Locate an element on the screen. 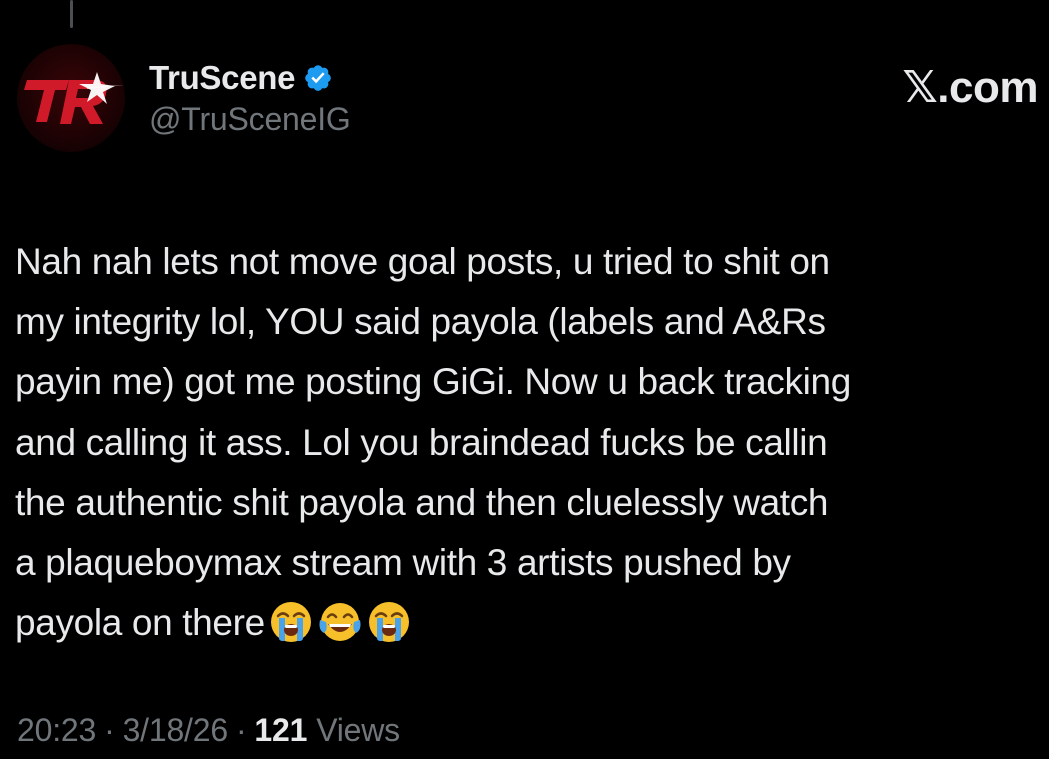  tweet-time: 20:23 is located at coordinates (56, 730).